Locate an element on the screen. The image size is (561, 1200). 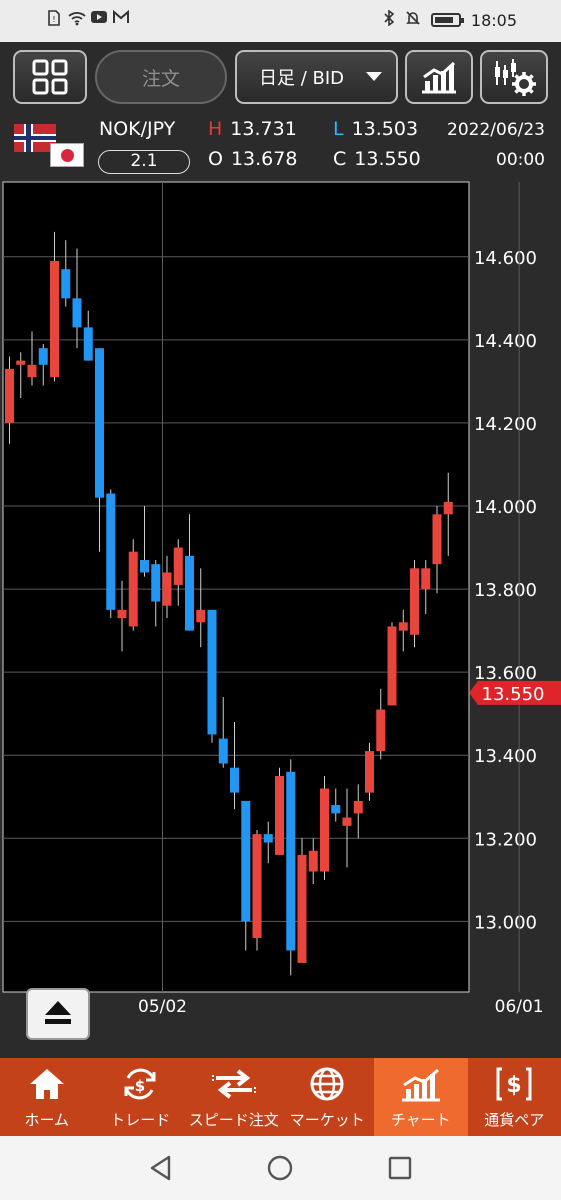
nav-item-speed-order: スピード注文 is located at coordinates (234, 1097).